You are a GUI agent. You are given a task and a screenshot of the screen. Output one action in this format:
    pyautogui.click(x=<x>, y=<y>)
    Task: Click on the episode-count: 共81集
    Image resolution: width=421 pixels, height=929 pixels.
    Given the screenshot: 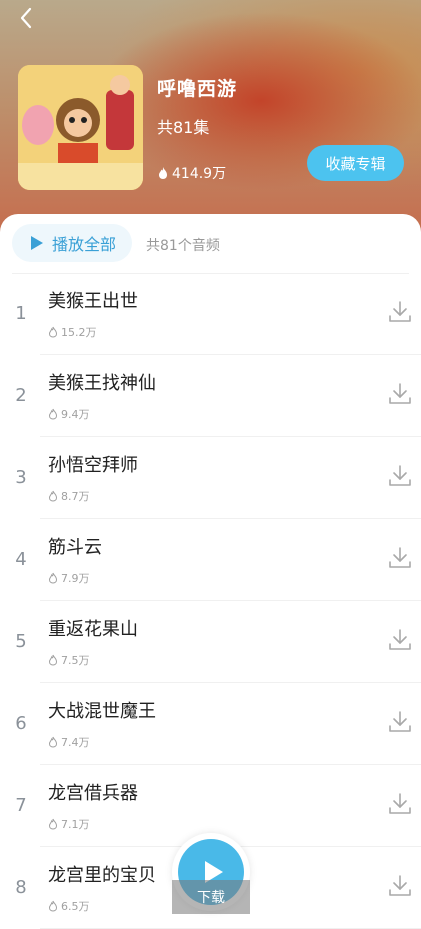 What is the action you would take?
    pyautogui.click(x=183, y=127)
    